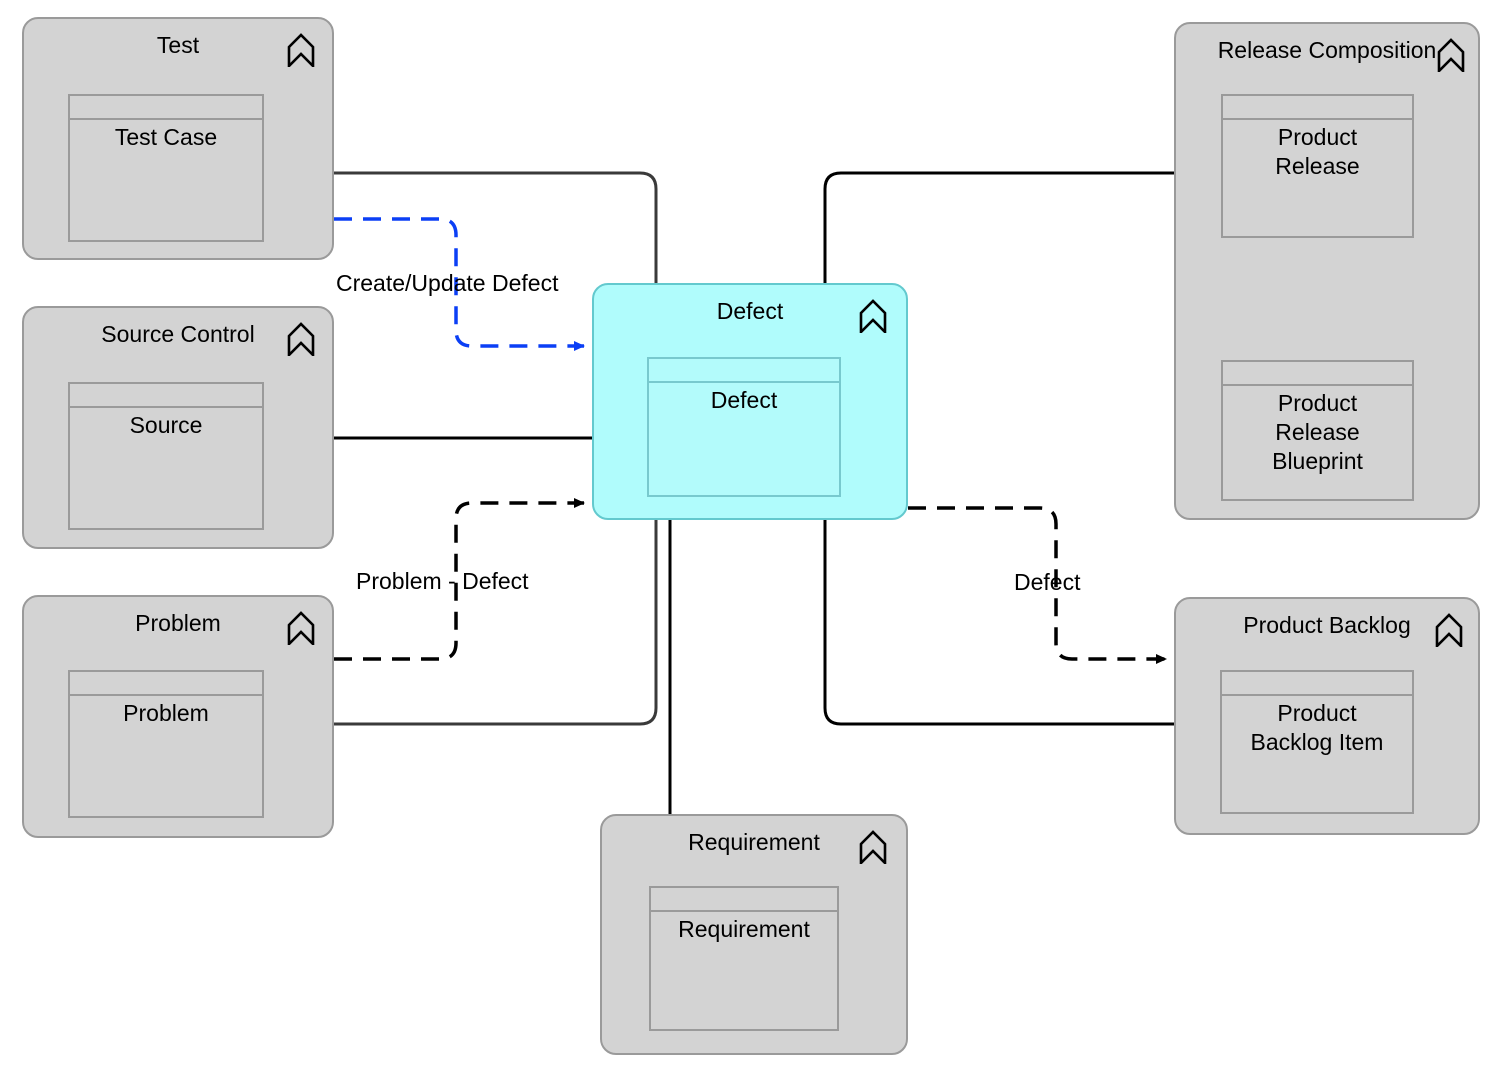 This screenshot has width=1502, height=1074. Describe the element at coordinates (1327, 50) in the screenshot. I see `group-title-release-composition: Release Composition` at that location.